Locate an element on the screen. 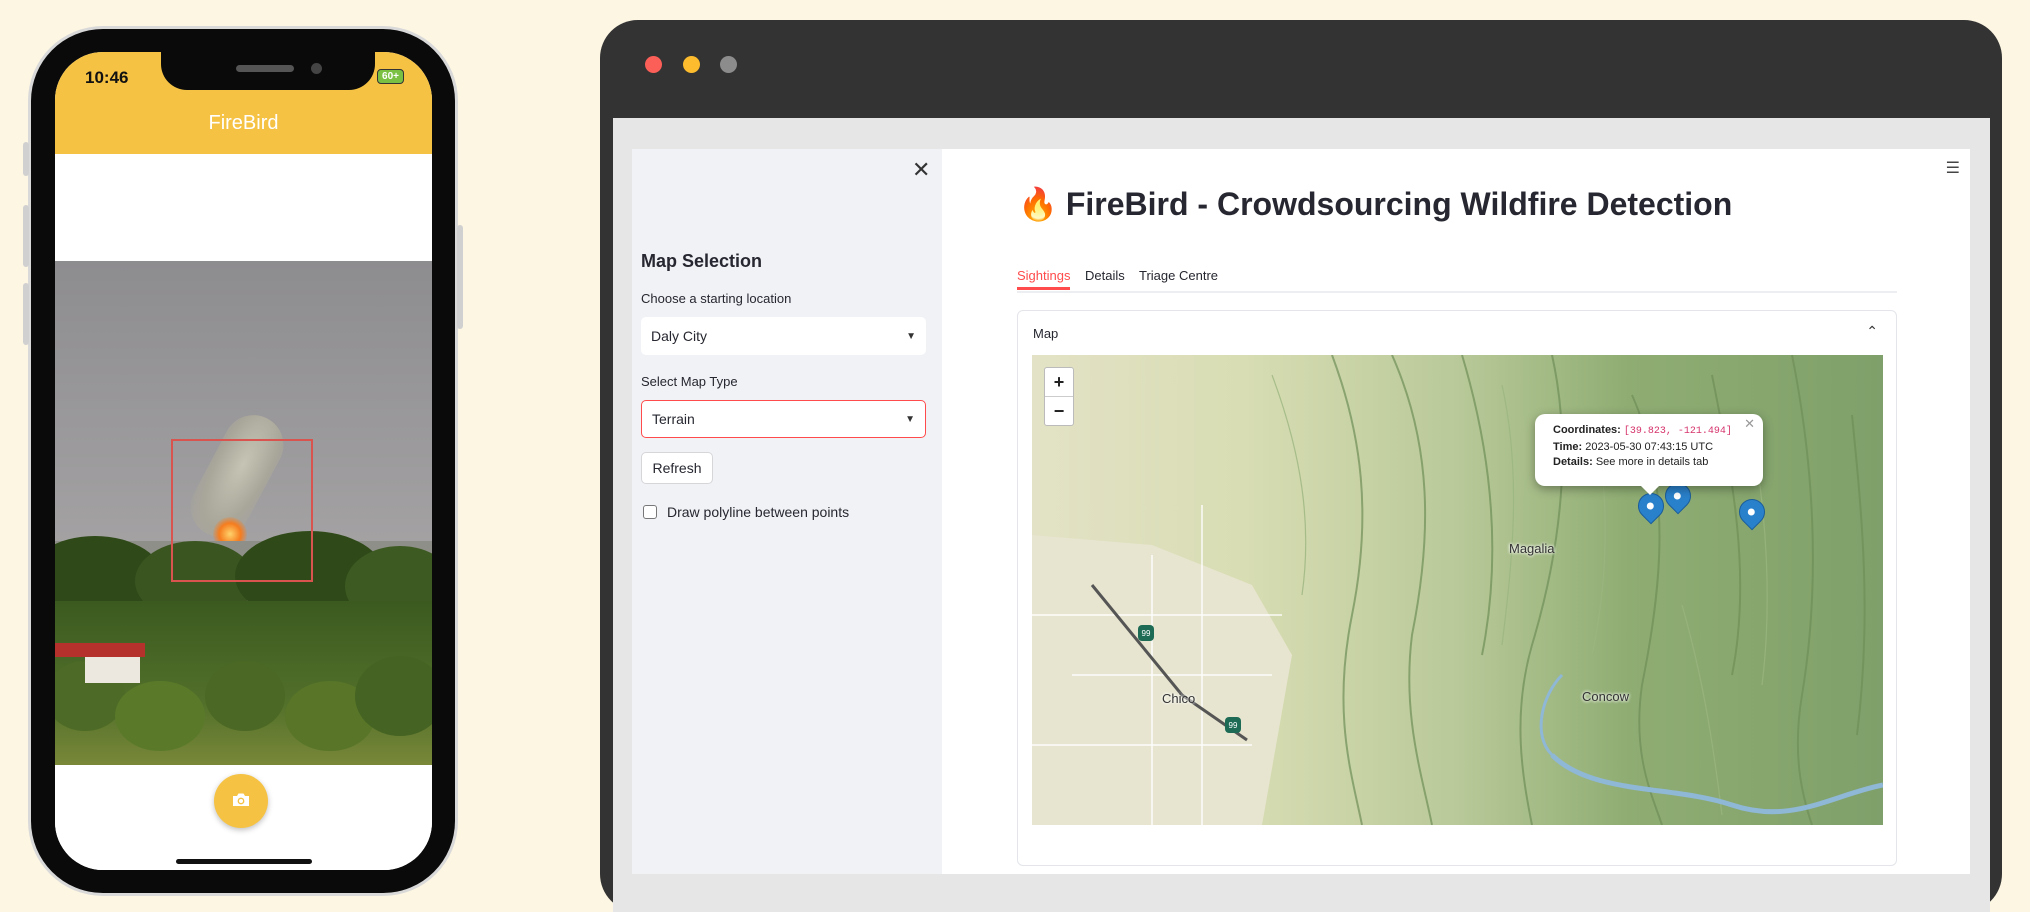 This screenshot has height=912, width=2030. house is located at coordinates (100, 663).